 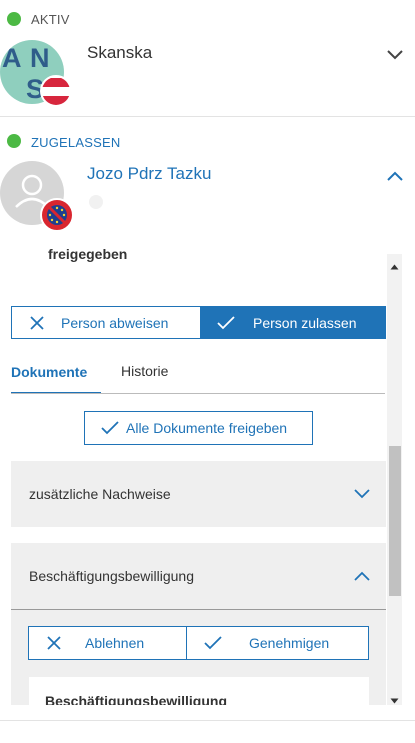 I want to click on status-dot-approved, so click(x=14, y=141).